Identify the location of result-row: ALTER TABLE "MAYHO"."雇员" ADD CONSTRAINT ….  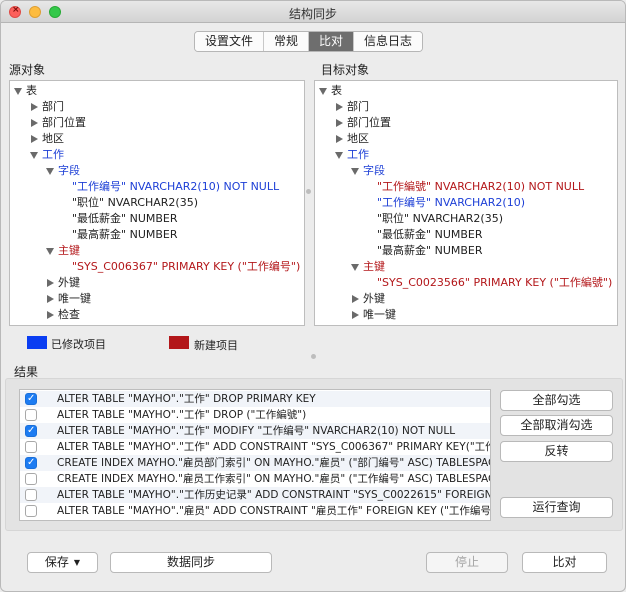
(255, 511).